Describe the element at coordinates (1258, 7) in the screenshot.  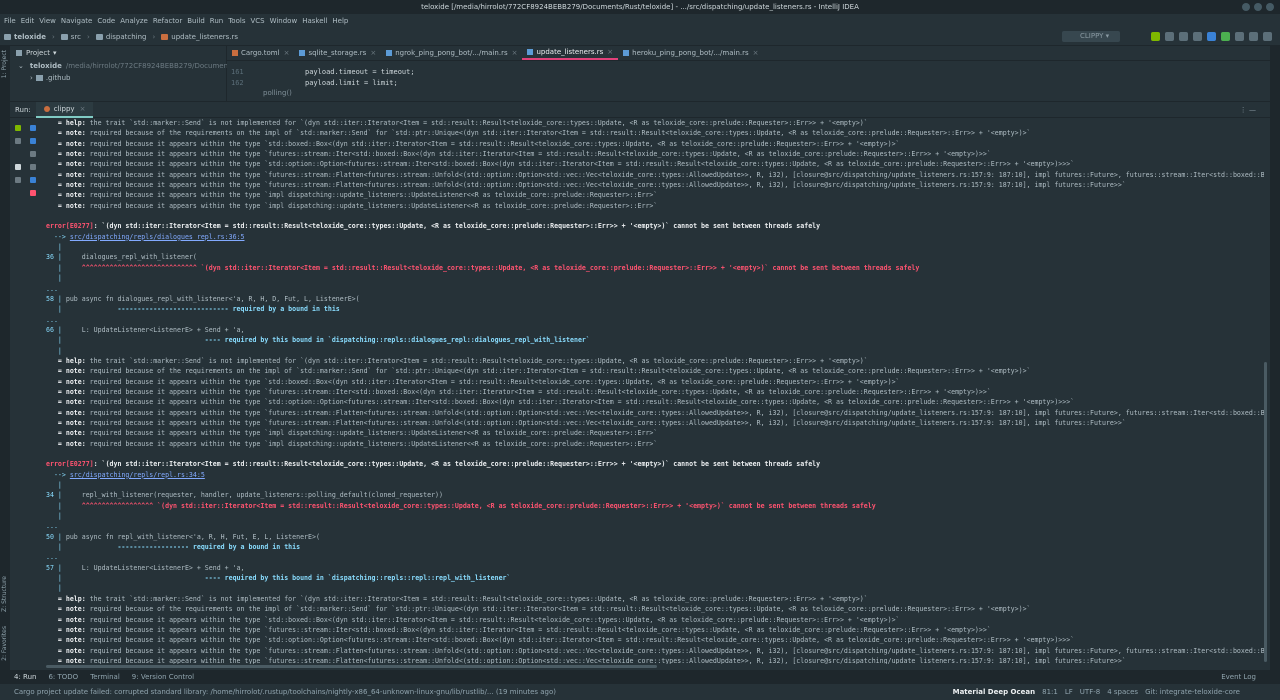
I see `maximize-button` at that location.